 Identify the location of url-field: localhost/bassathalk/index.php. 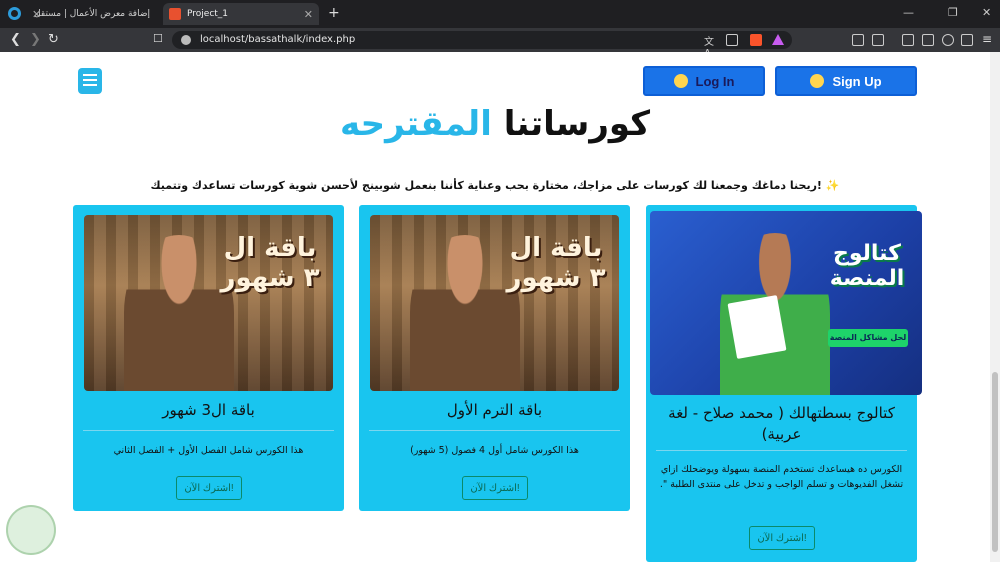
(482, 40).